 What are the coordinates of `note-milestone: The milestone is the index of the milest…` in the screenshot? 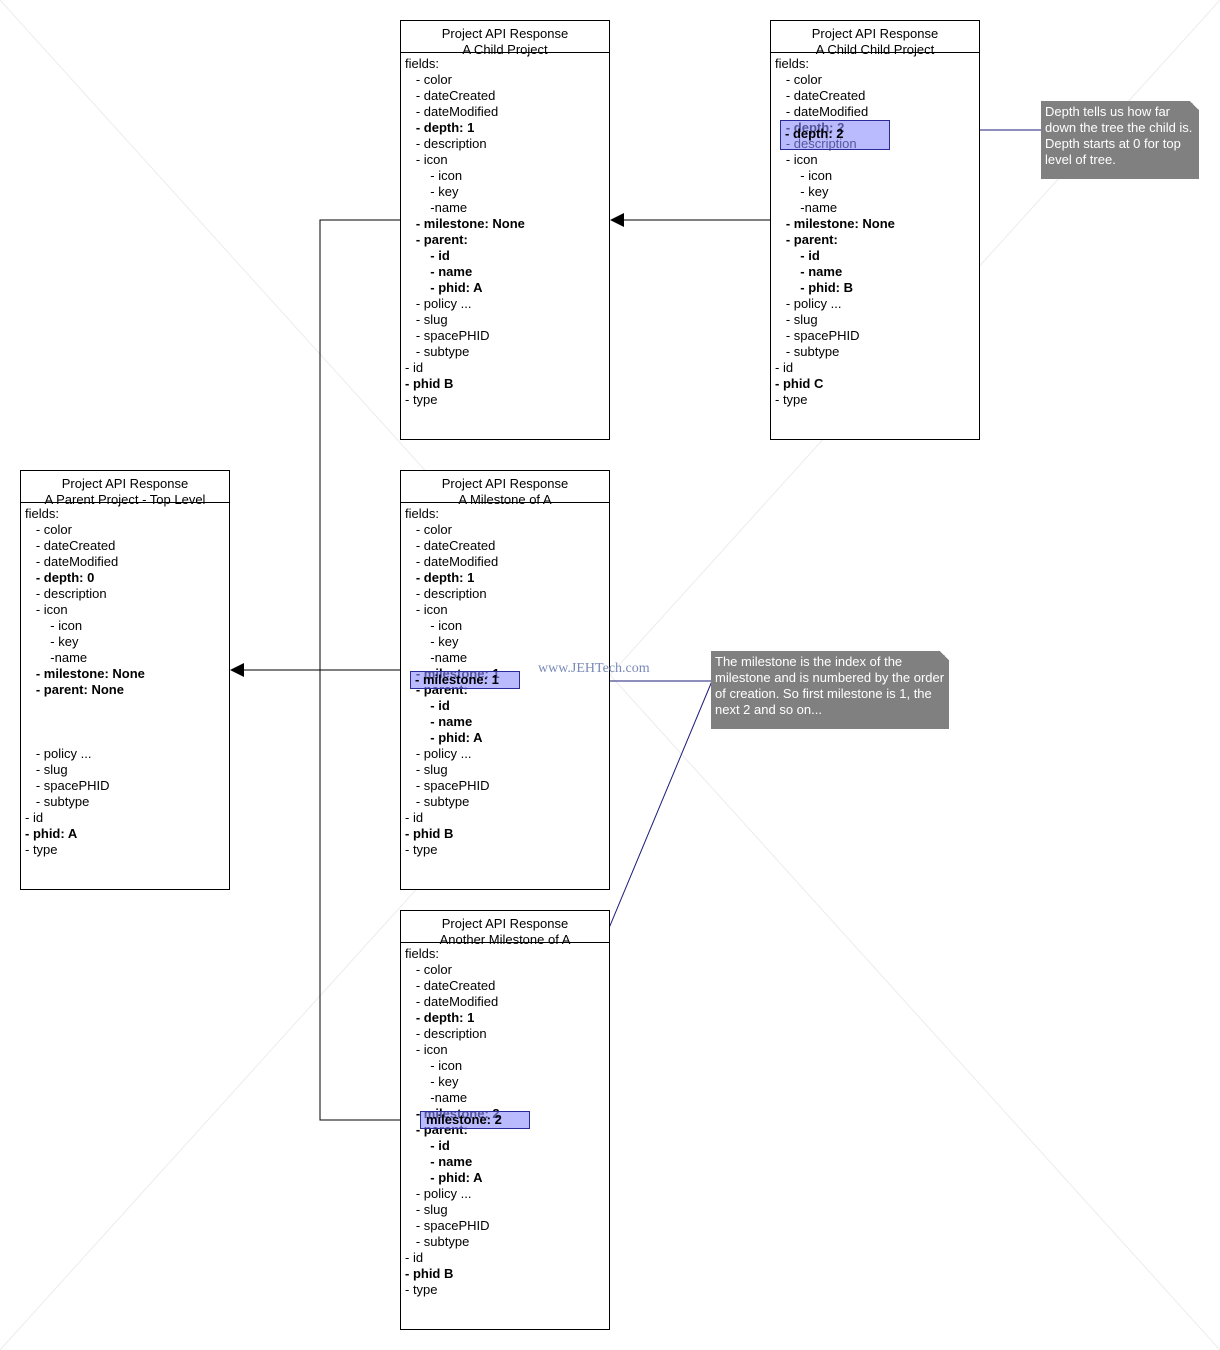 It's located at (830, 690).